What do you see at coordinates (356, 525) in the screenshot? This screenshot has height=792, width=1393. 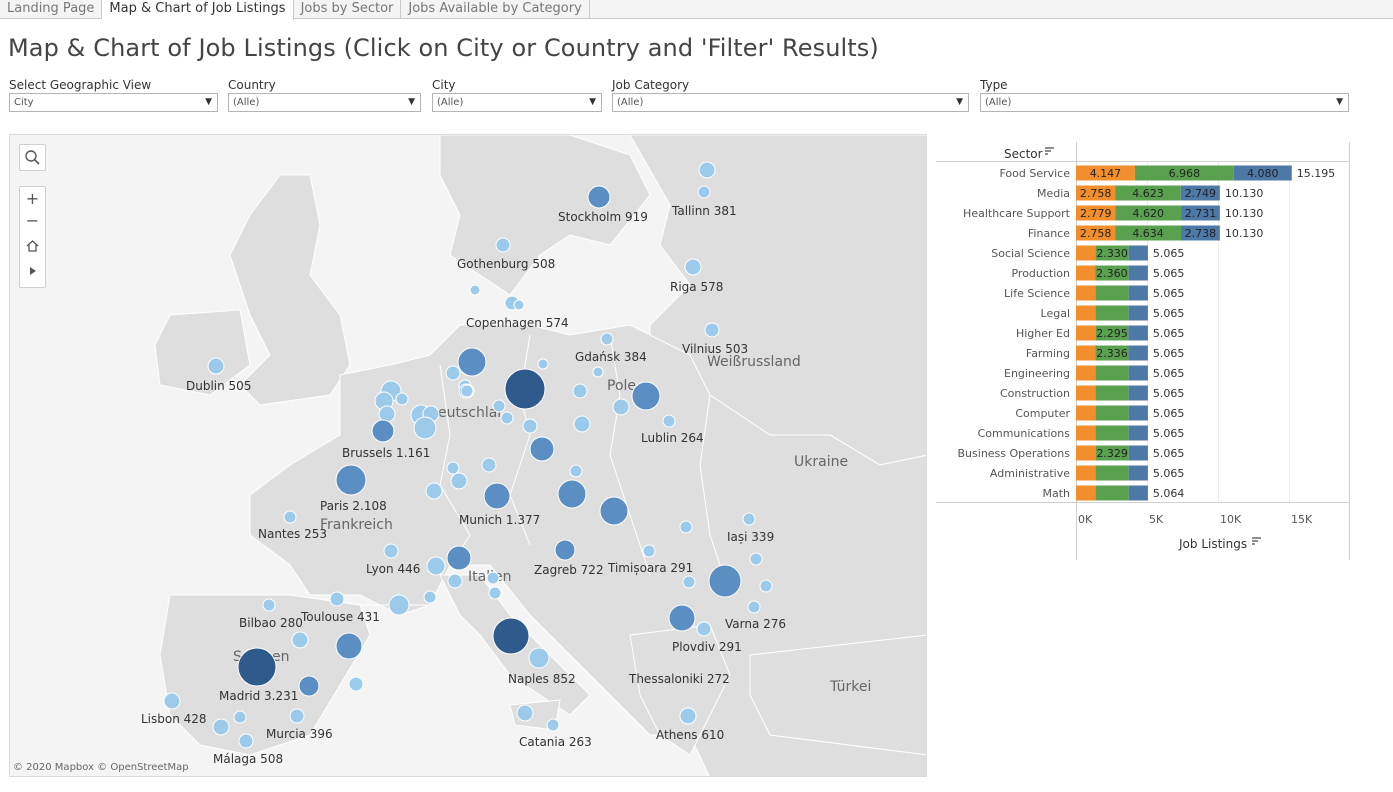 I see `country-label: Frankreich` at bounding box center [356, 525].